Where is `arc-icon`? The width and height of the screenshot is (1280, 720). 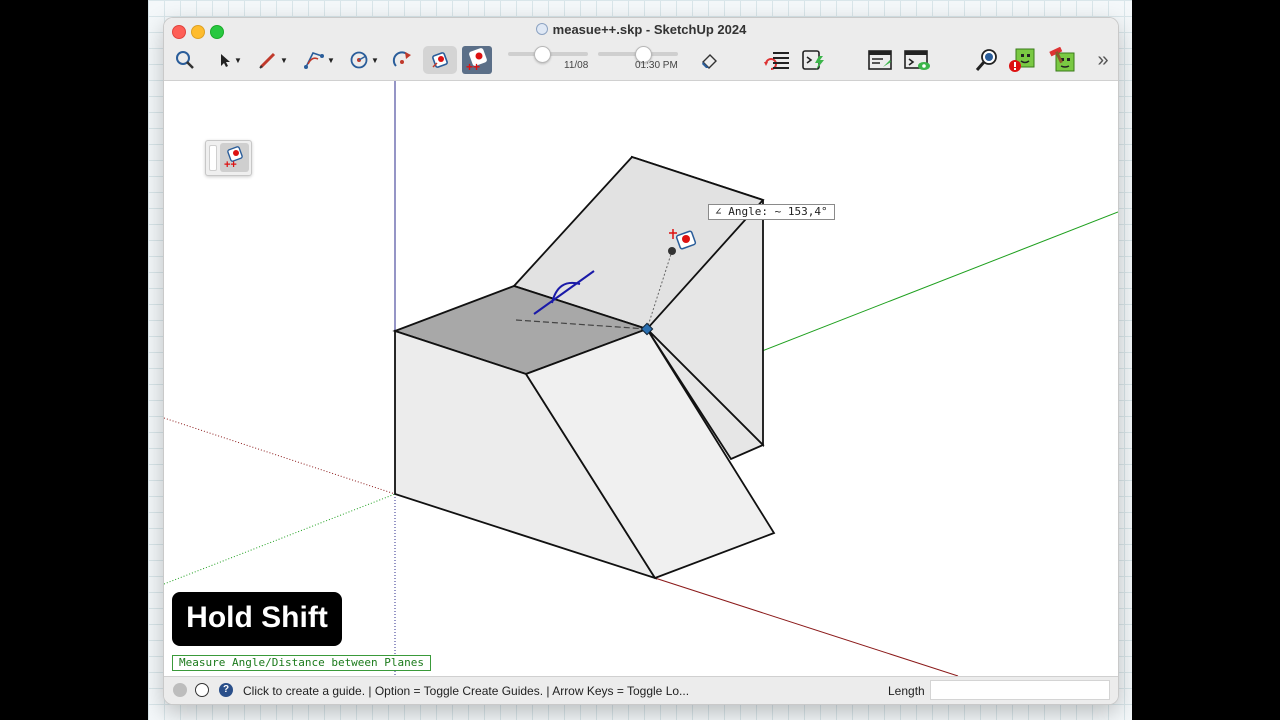 arc-icon is located at coordinates (314, 60).